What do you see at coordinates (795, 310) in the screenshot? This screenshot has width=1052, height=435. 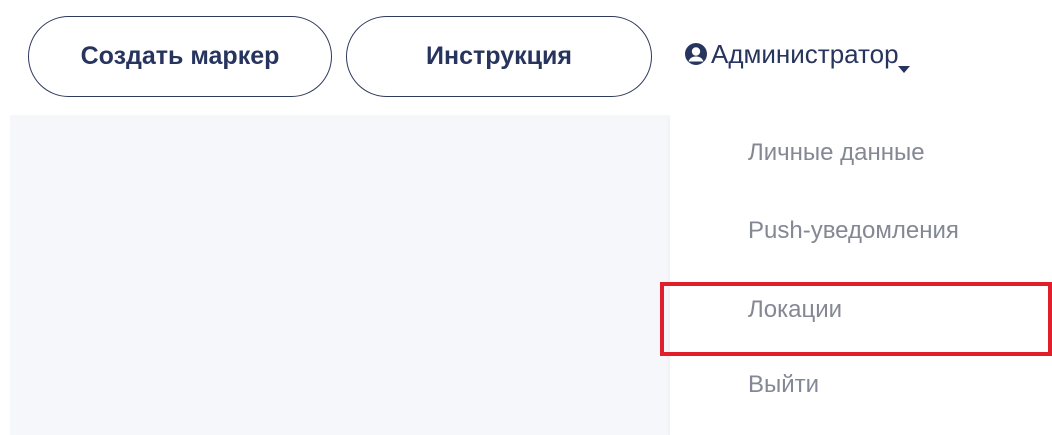 I see `menu-item-locations: Локации` at bounding box center [795, 310].